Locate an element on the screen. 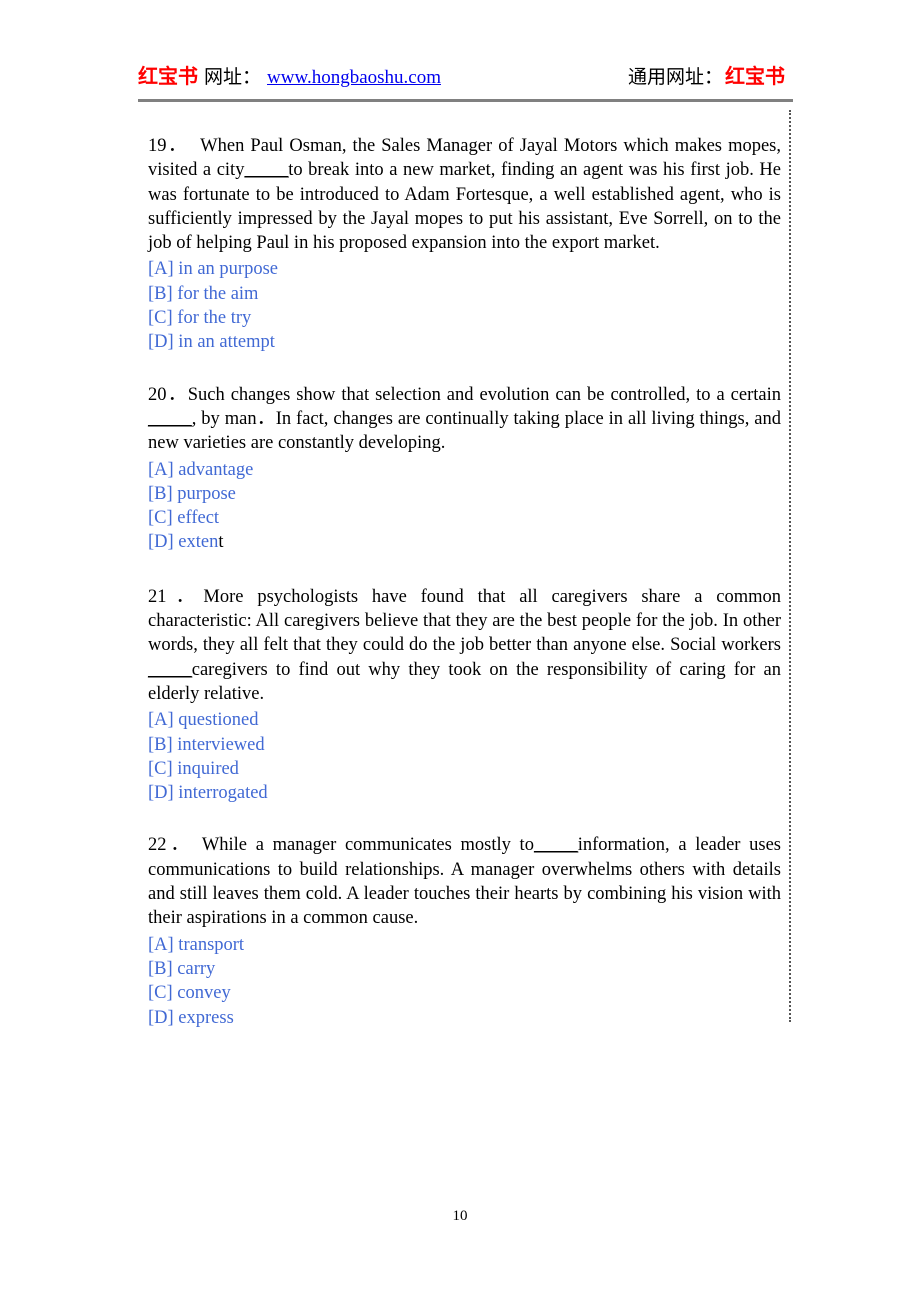 This screenshot has height=1302, width=920. option-20-d-label: [D] exten is located at coordinates (183, 542).